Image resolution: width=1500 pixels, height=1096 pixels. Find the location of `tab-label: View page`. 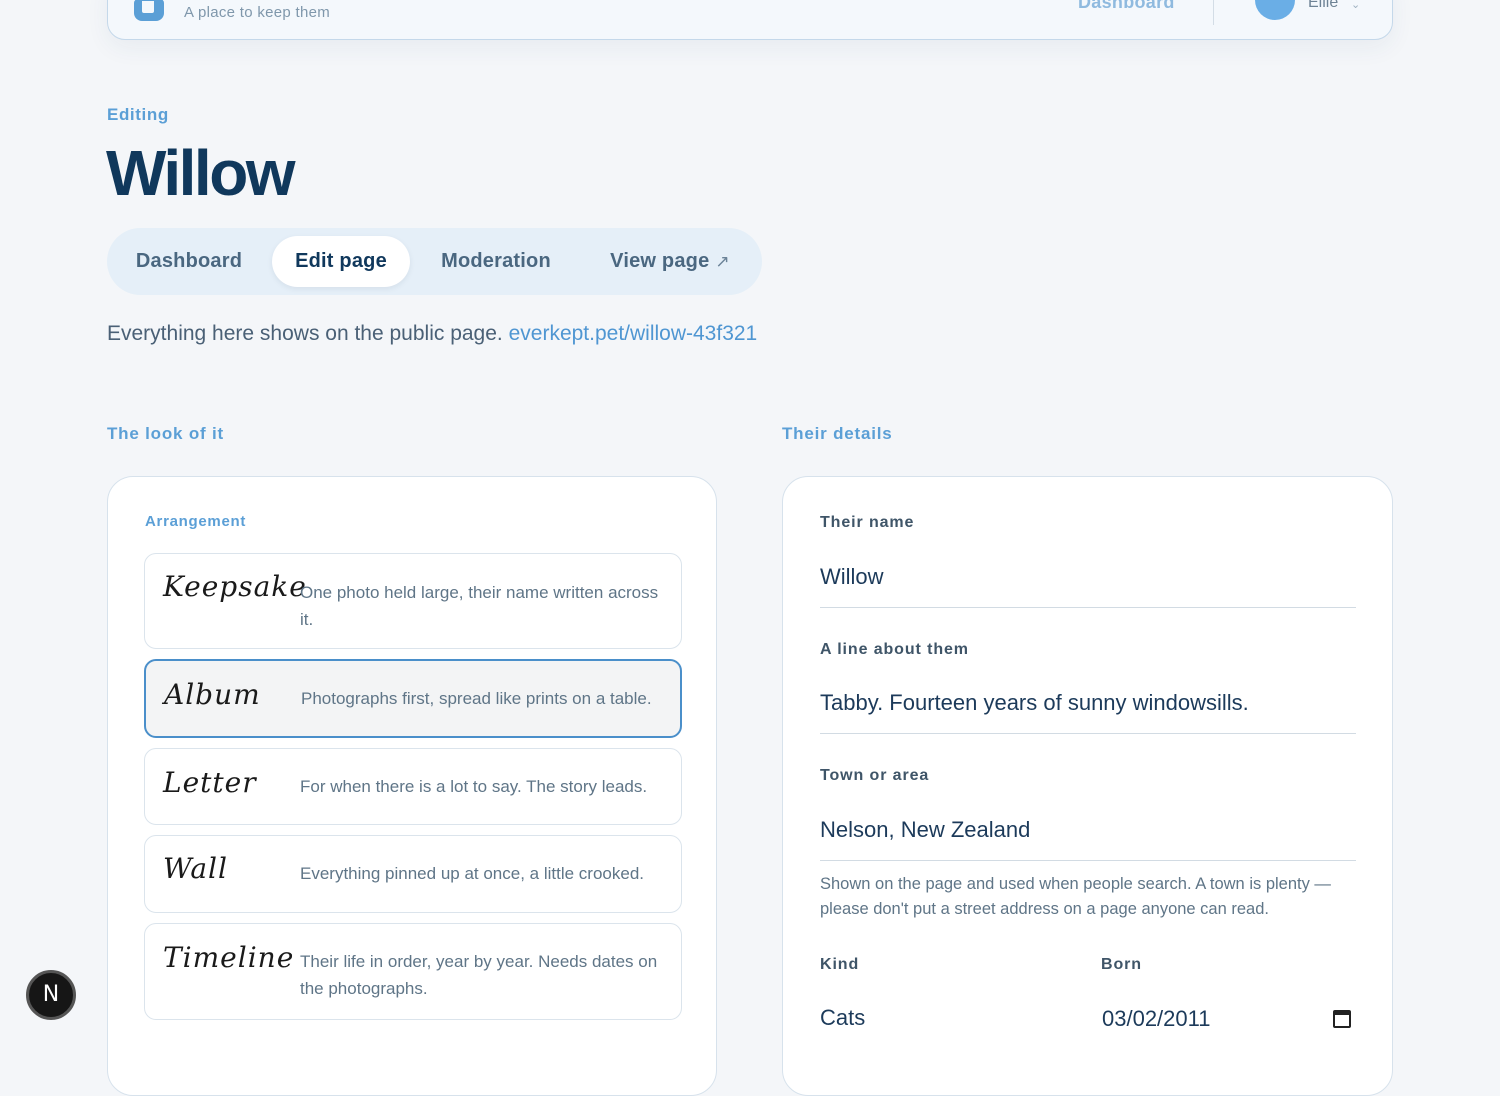

tab-label: View page is located at coordinates (660, 261).